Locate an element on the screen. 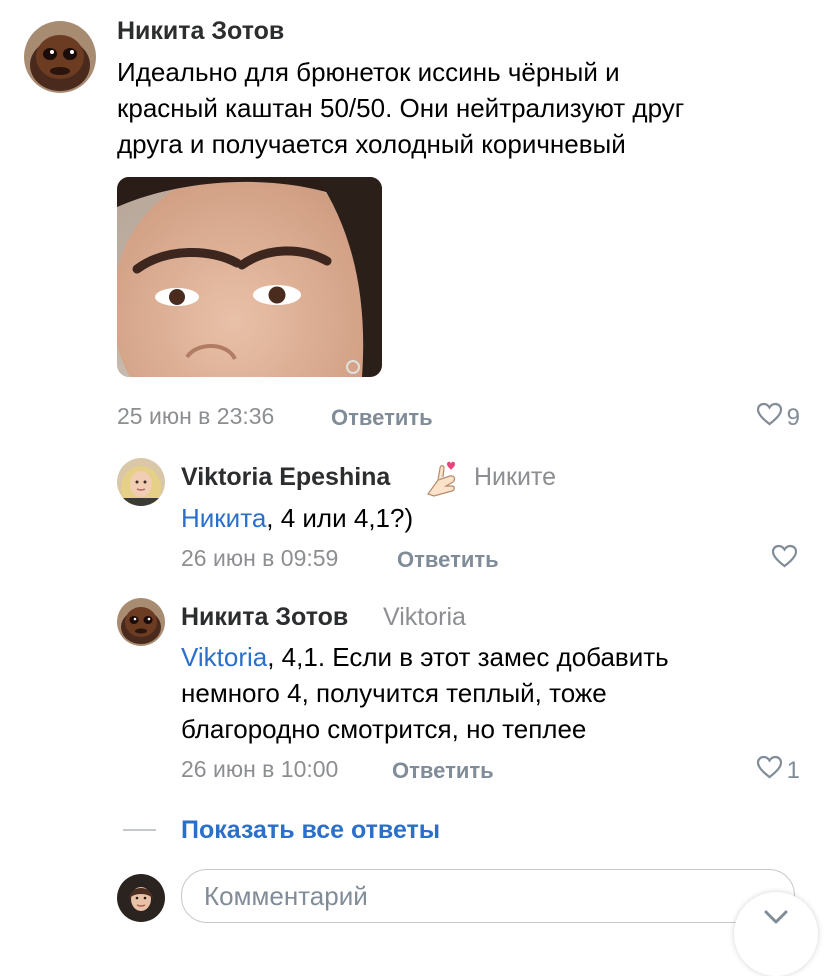 The height and width of the screenshot is (976, 828). comment-input is located at coordinates (474, 896).